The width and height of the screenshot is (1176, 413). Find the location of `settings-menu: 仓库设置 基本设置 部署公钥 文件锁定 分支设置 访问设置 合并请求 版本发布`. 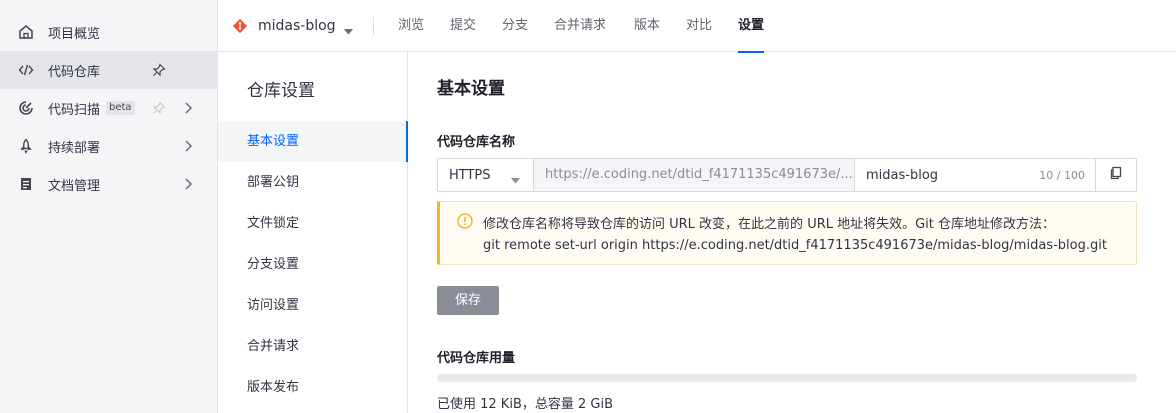

settings-menu: 仓库设置 基本设置 部署公钥 文件锁定 分支设置 访问设置 合并请求 版本发布 is located at coordinates (313, 232).